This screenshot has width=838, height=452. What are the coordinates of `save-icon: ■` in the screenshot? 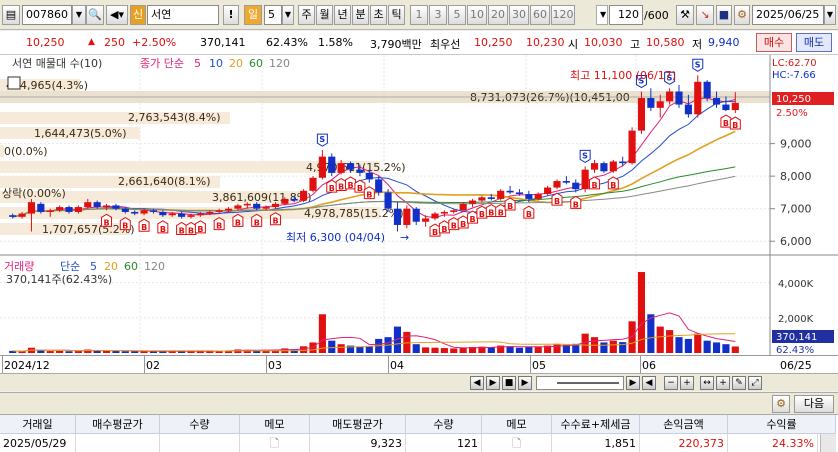 It's located at (724, 15).